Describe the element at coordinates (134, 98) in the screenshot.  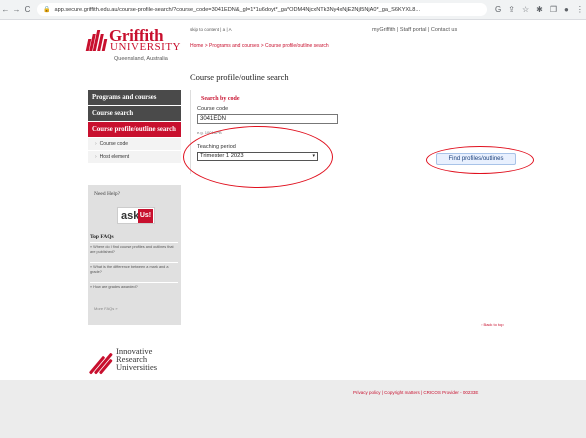
I see `sidebar-item-programs-and-courses: Programs and courses` at that location.